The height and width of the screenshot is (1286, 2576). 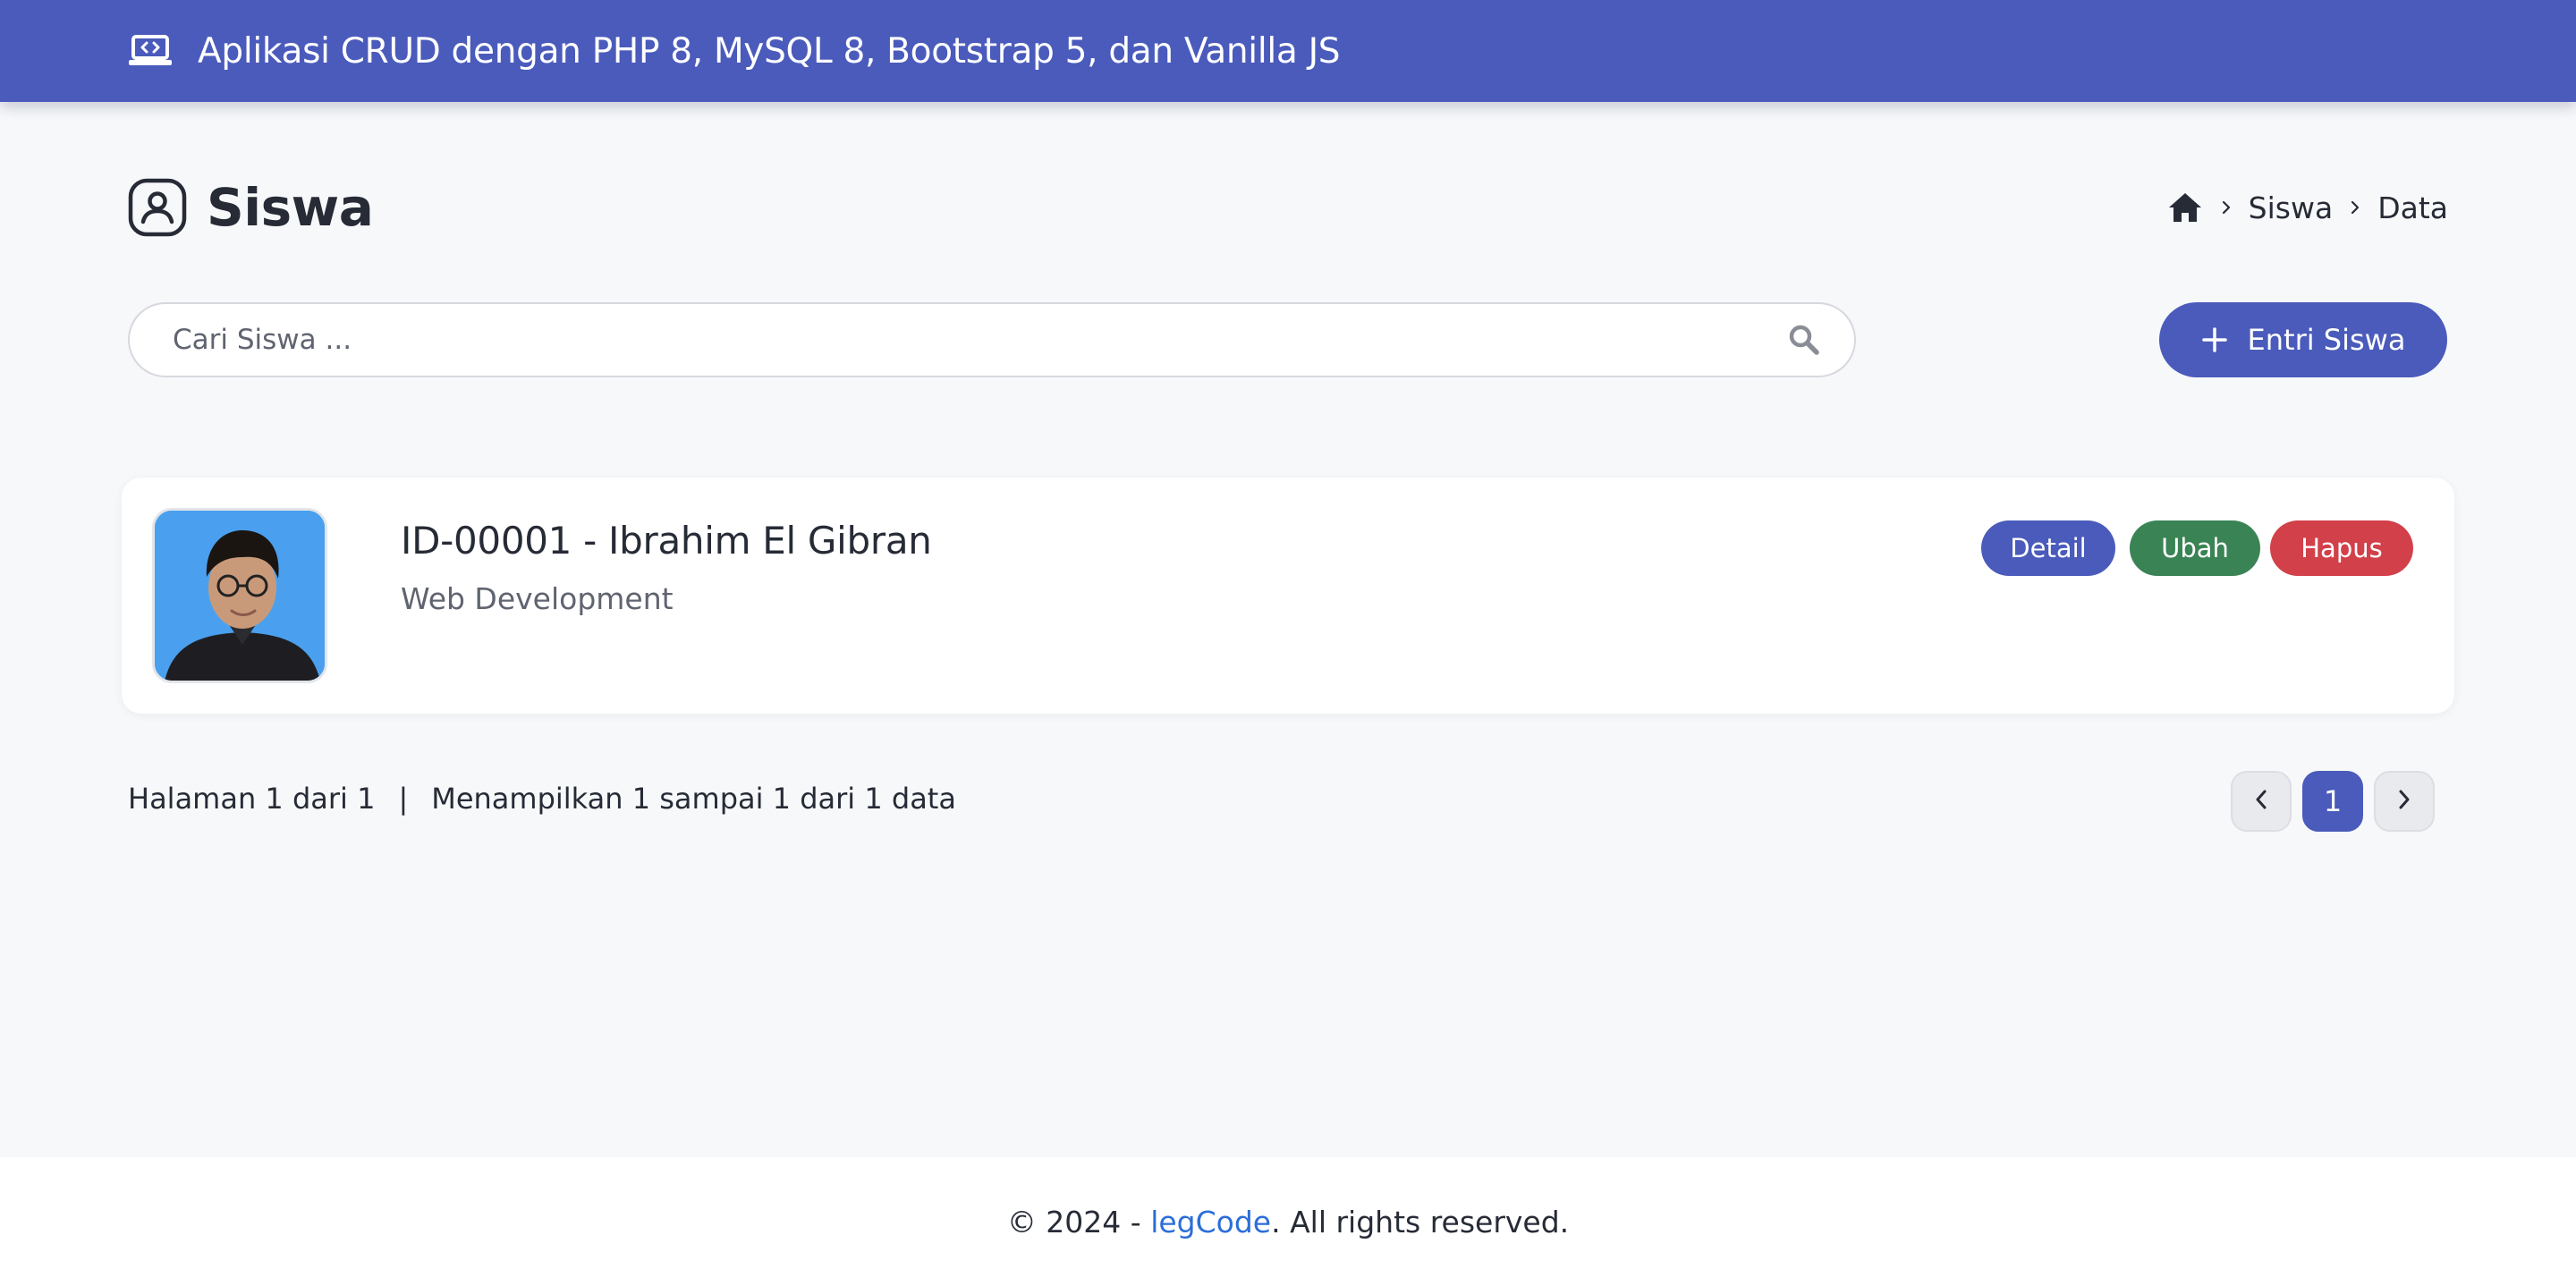 What do you see at coordinates (1073, 1221) in the screenshot?
I see `footer-prefix: © 2024 -` at bounding box center [1073, 1221].